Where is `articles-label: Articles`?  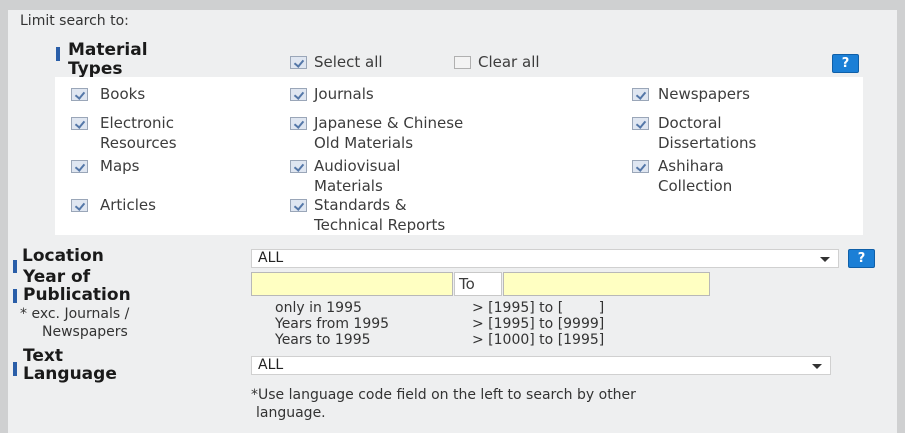
articles-label: Articles is located at coordinates (128, 205).